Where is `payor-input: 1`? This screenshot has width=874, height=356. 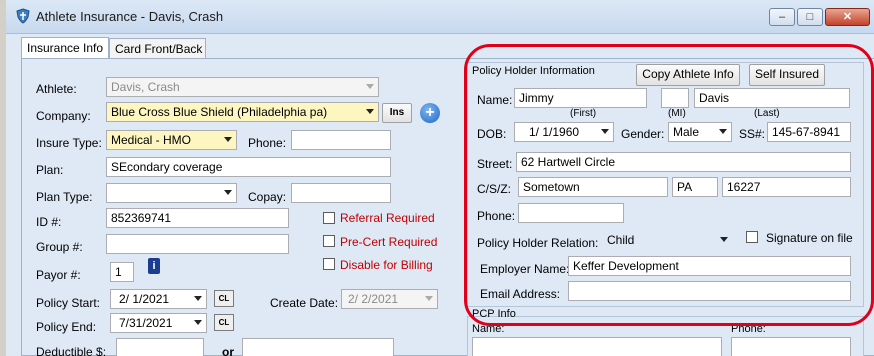 payor-input: 1 is located at coordinates (122, 272).